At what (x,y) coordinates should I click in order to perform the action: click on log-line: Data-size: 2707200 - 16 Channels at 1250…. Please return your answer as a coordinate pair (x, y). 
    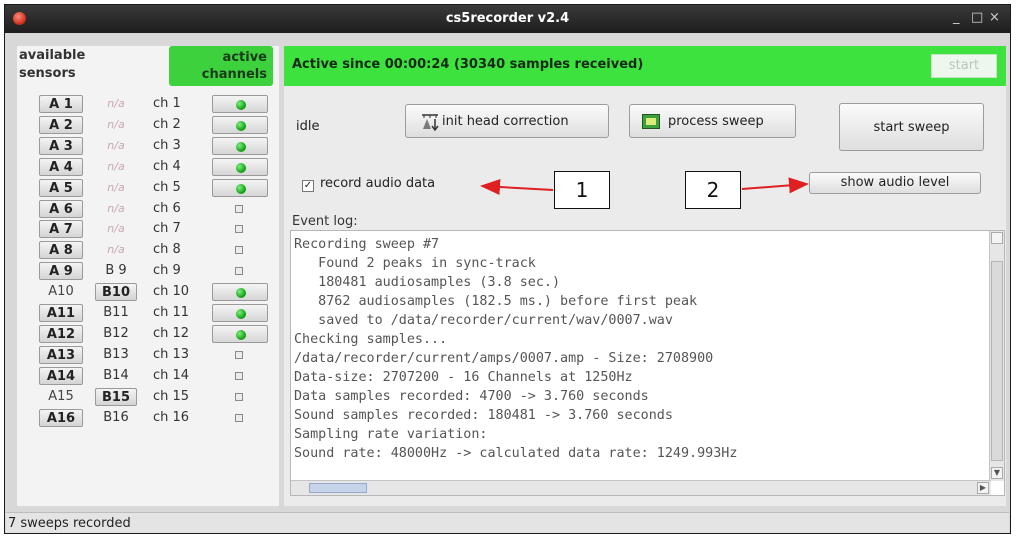
    Looking at the image, I should click on (463, 377).